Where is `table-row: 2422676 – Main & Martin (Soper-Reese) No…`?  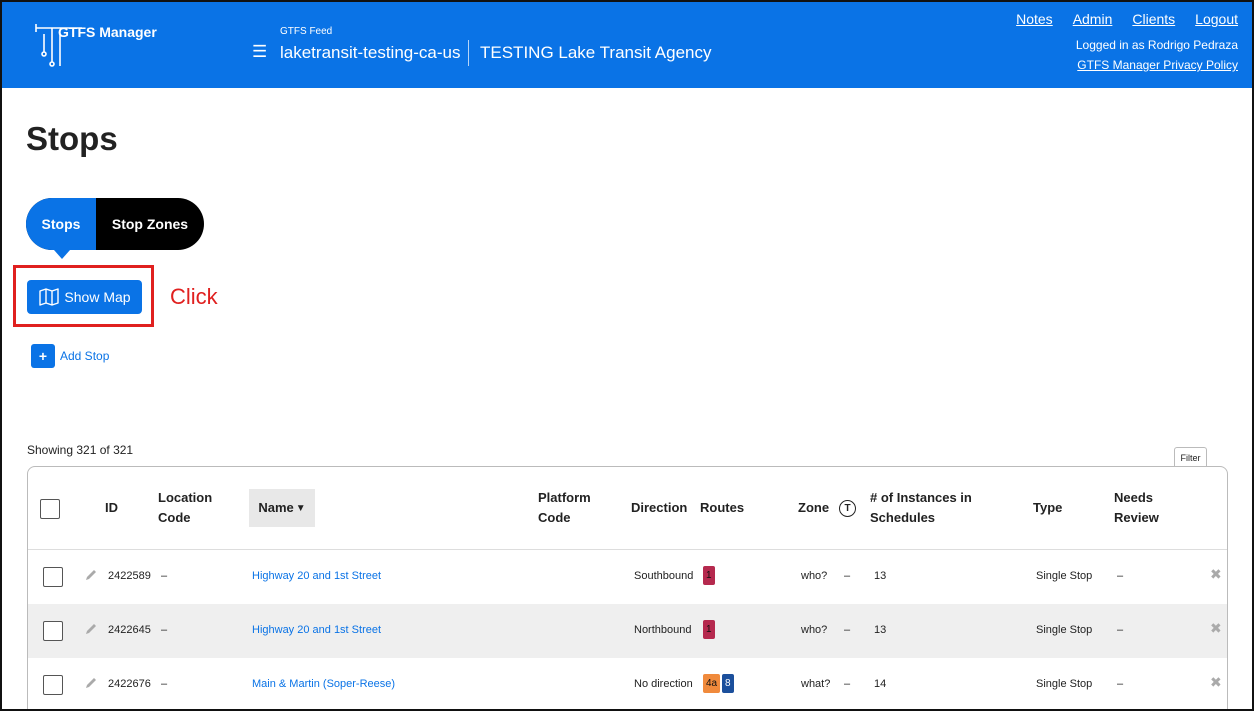
table-row: 2422676 – Main & Martin (Soper-Reese) No… is located at coordinates (627, 683).